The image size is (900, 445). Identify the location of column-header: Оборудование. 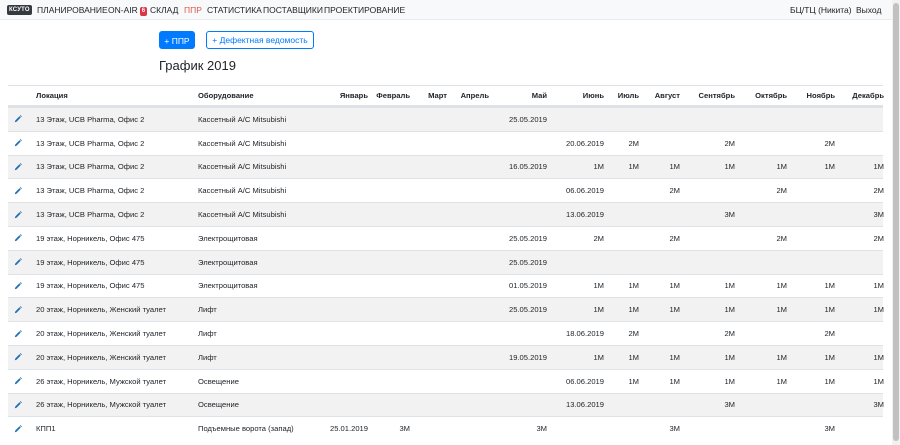
(226, 95).